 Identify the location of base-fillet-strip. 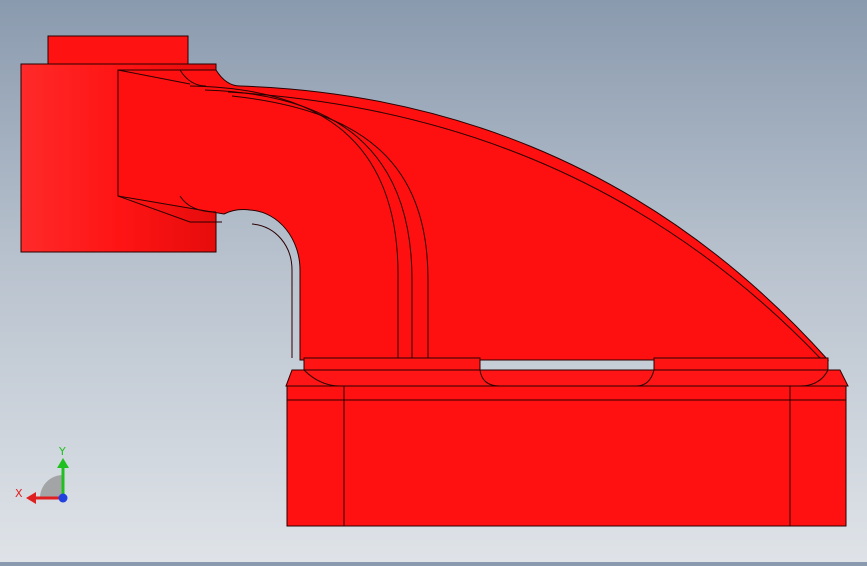
(567, 378).